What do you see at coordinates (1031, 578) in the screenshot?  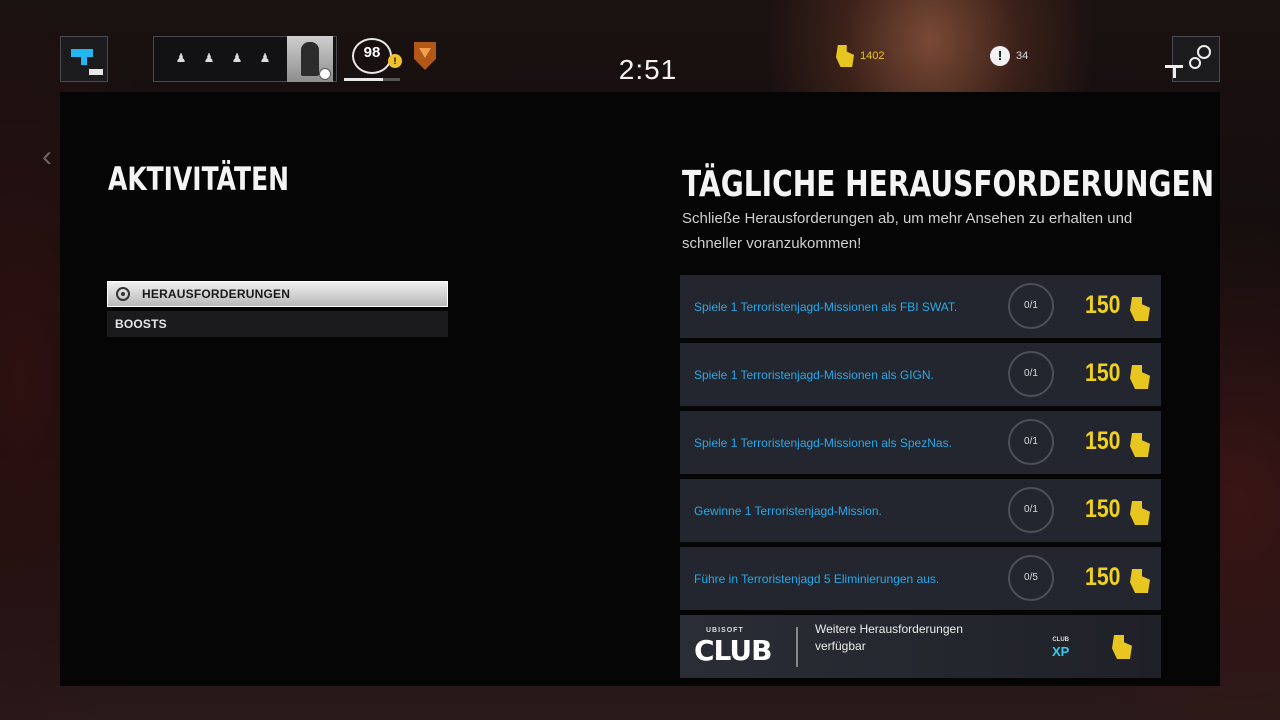 I see `challenge-progress: 0/5` at bounding box center [1031, 578].